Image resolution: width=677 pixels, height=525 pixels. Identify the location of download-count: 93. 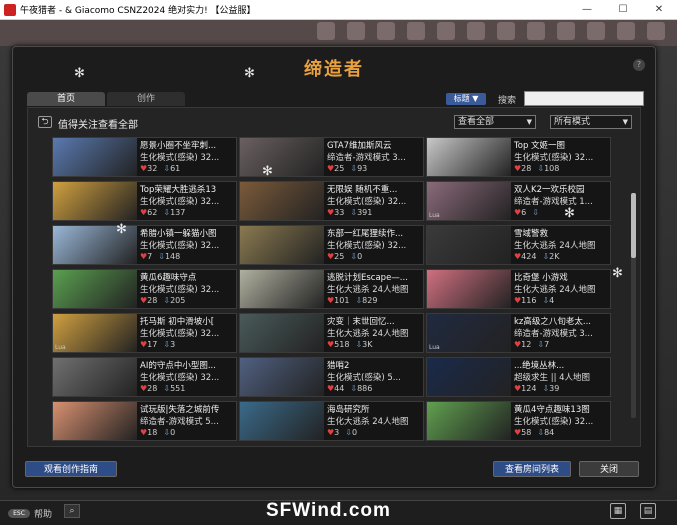
(362, 168).